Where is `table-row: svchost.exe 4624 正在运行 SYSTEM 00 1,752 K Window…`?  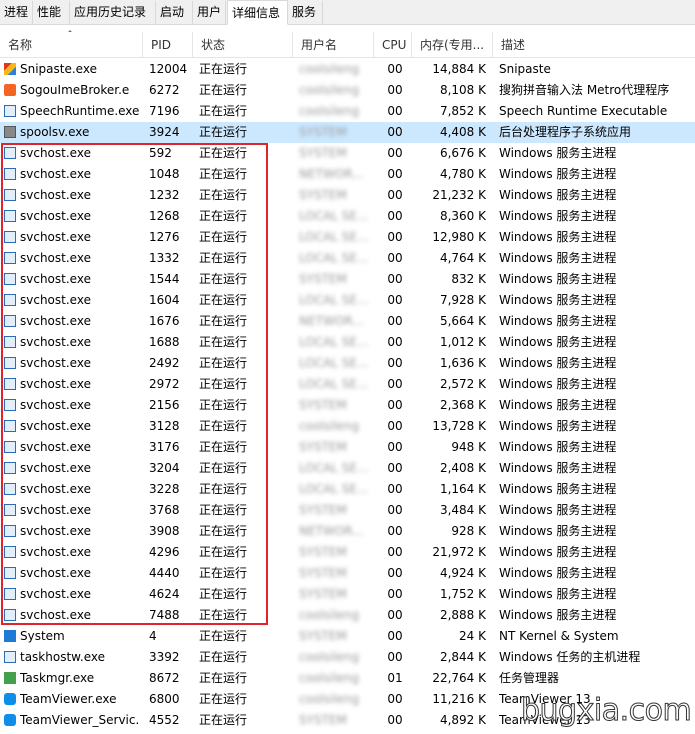 table-row: svchost.exe 4624 正在运行 SYSTEM 00 1,752 K Window… is located at coordinates (347, 594).